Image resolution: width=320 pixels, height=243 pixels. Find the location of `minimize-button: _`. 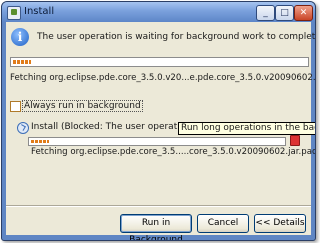

minimize-button: _ is located at coordinates (265, 13).